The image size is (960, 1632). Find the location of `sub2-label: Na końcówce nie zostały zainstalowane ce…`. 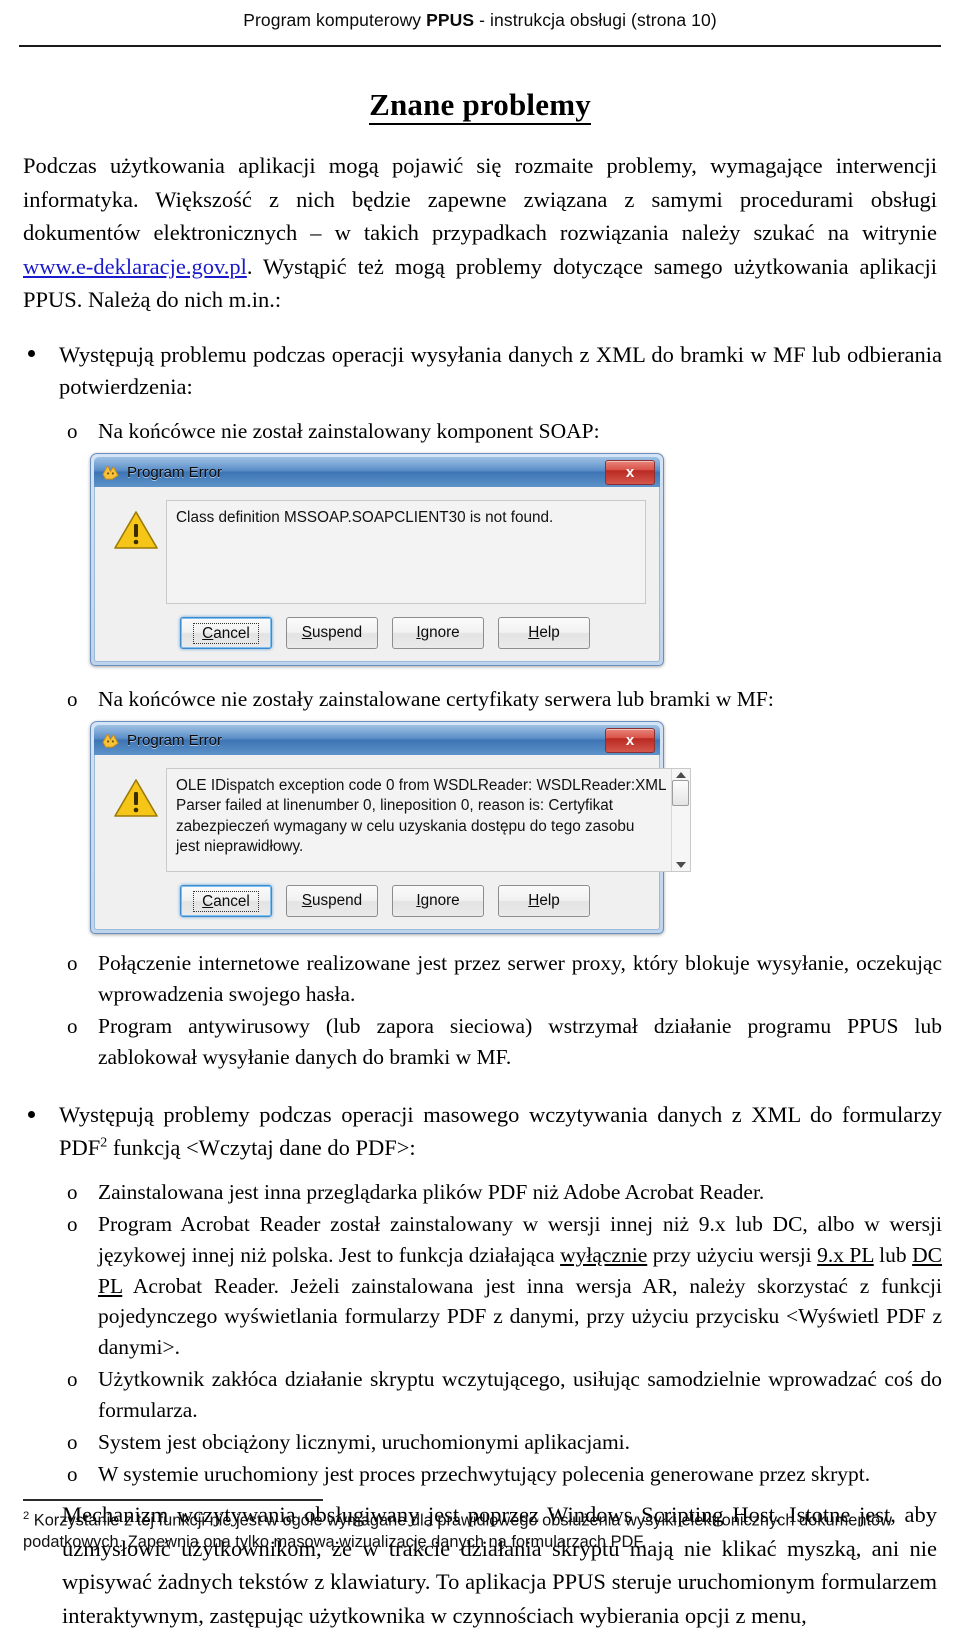

sub2-label: Na końcówce nie zostały zainstalowane ce… is located at coordinates (436, 699).